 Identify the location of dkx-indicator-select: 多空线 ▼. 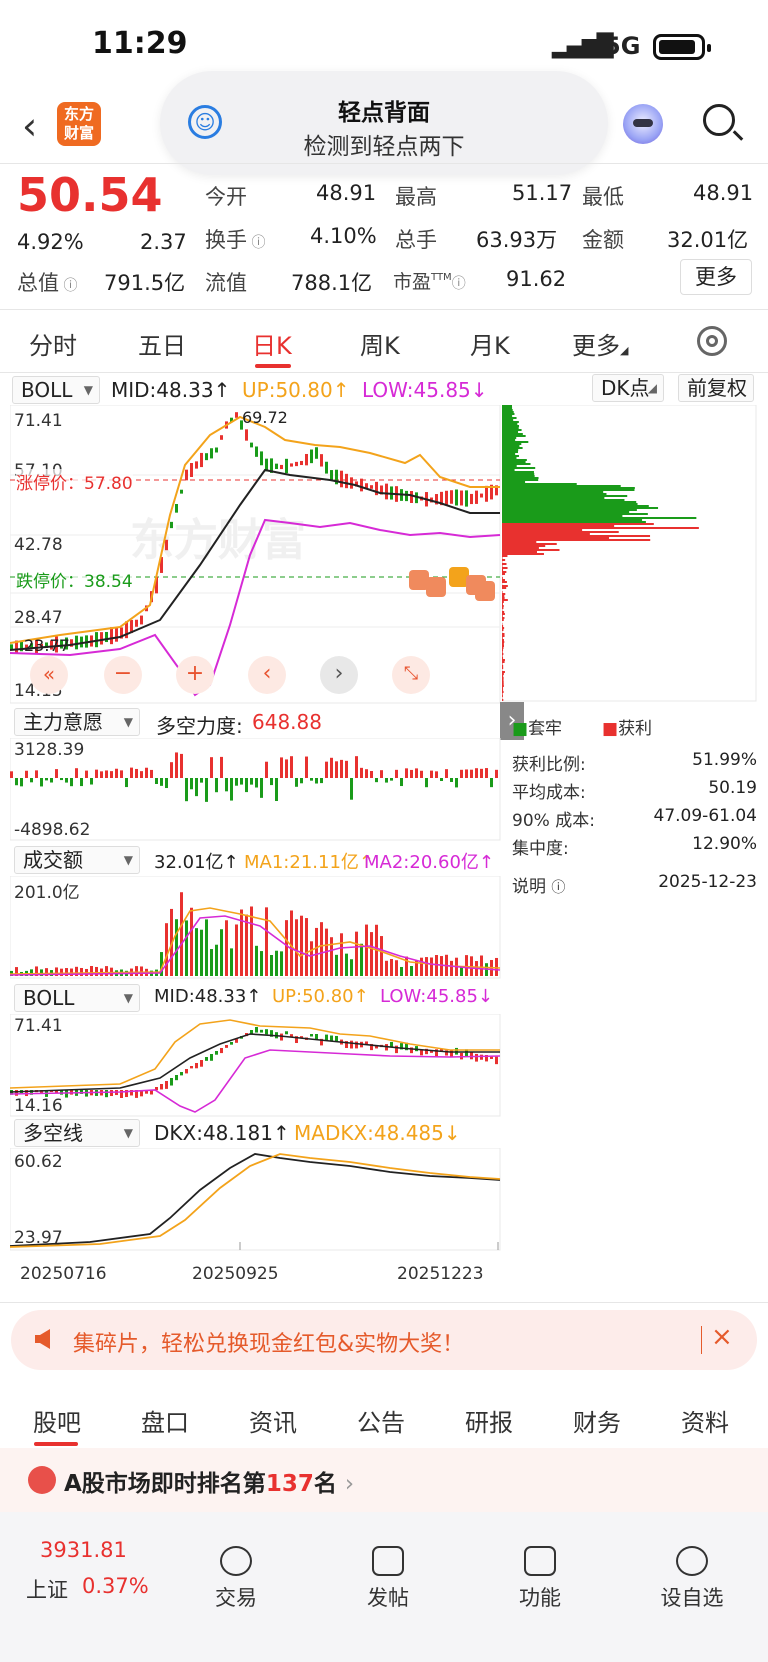
(77, 1133).